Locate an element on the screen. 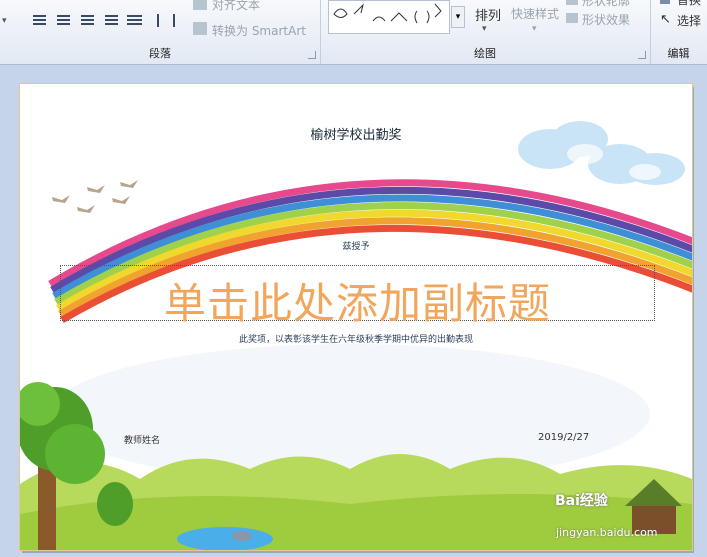 This screenshot has height=557, width=707. editing-group-label: 编辑 is located at coordinates (678, 53).